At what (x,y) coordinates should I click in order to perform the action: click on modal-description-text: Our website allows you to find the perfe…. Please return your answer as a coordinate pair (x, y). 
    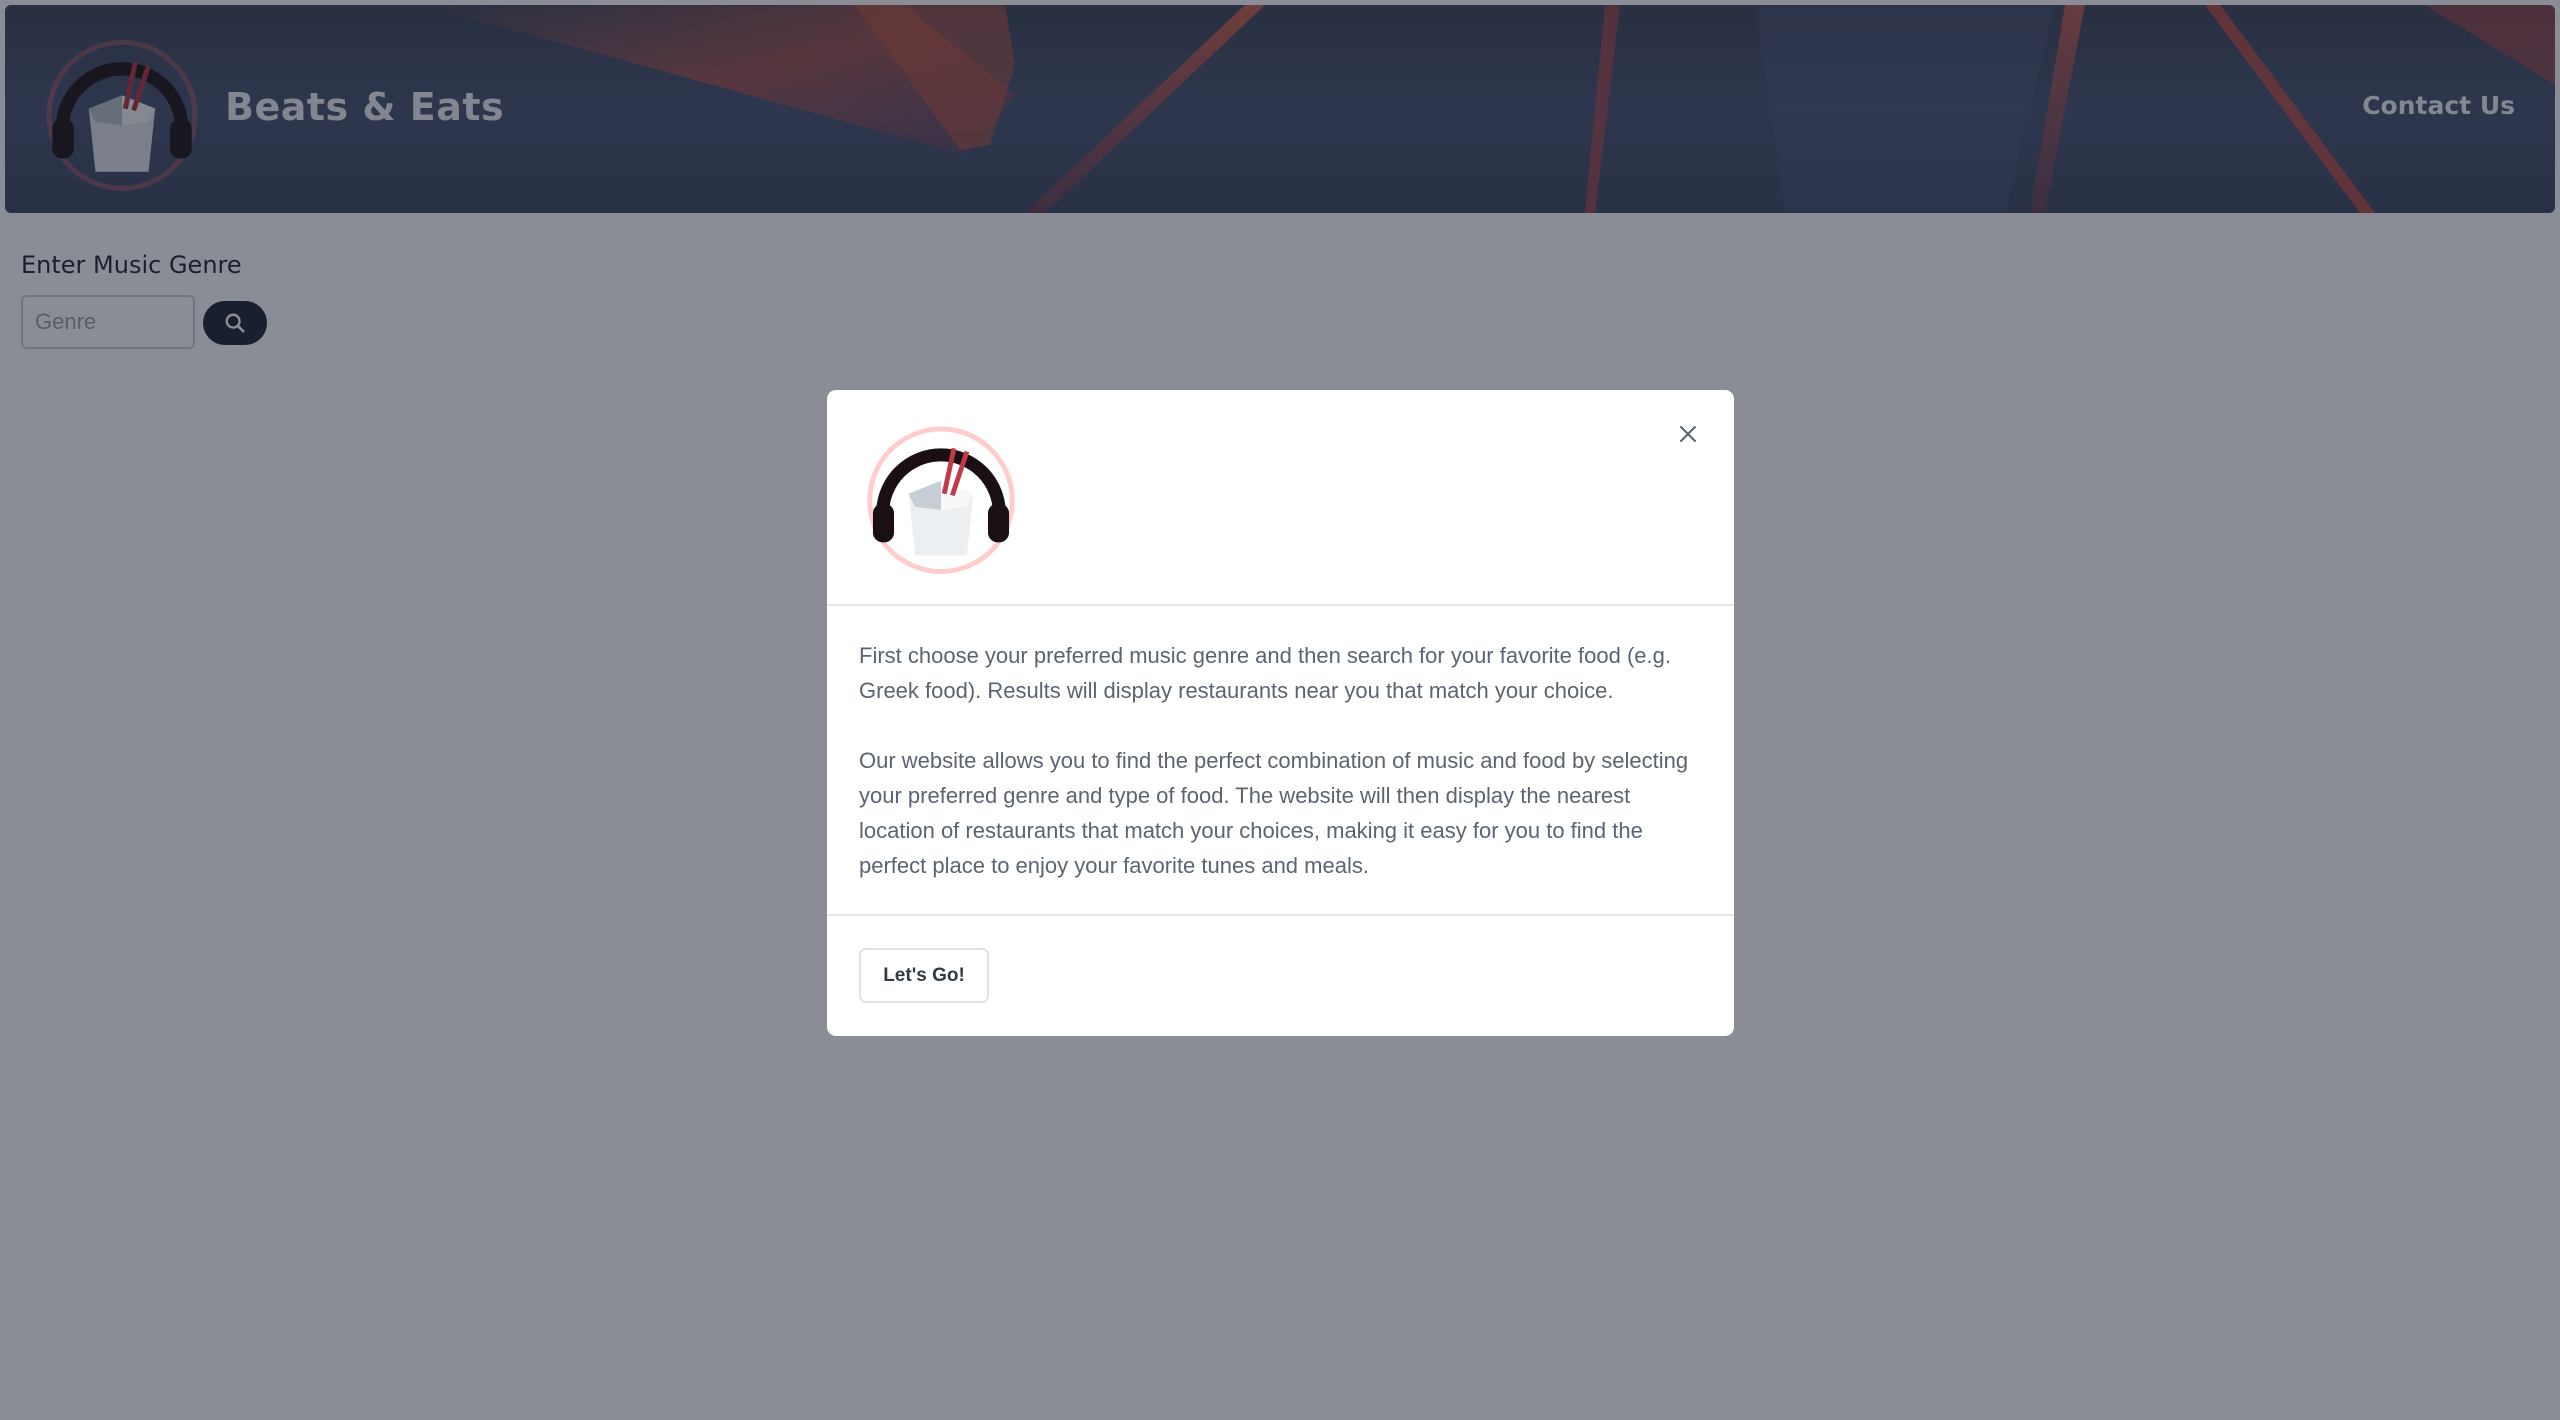
    Looking at the image, I should click on (1274, 813).